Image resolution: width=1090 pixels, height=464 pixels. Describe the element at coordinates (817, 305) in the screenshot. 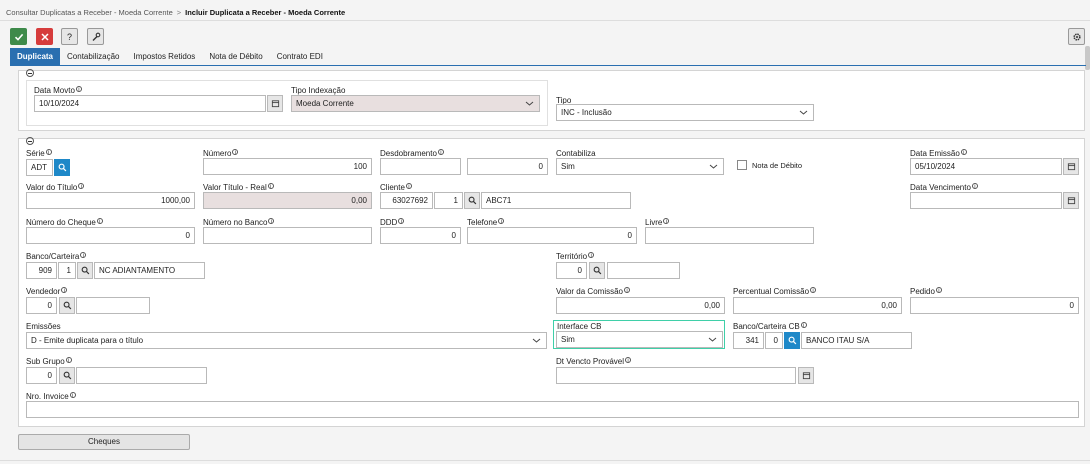

I see `percentual-comissao-input: 0,00` at that location.